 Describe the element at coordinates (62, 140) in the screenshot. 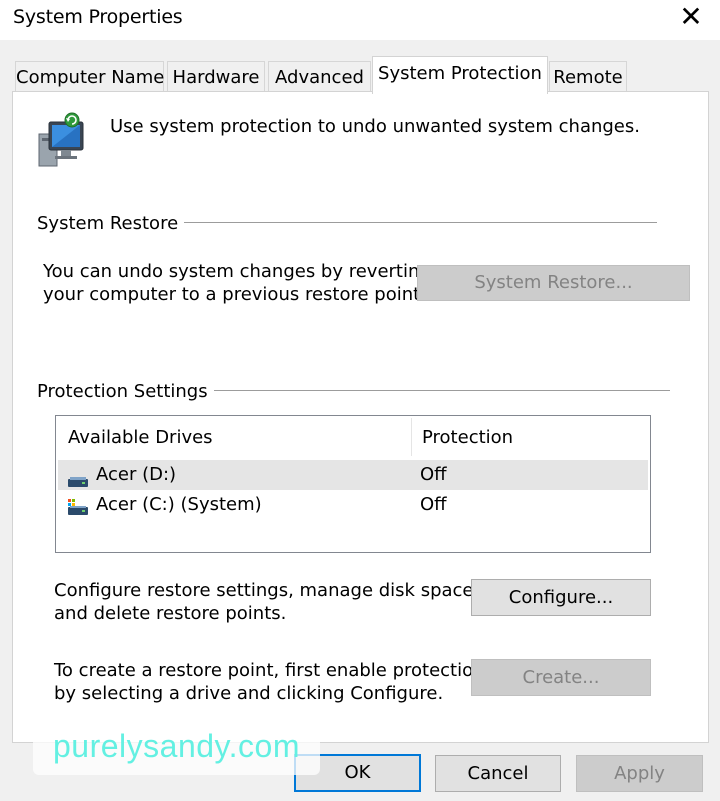

I see `system-protection-icon` at that location.